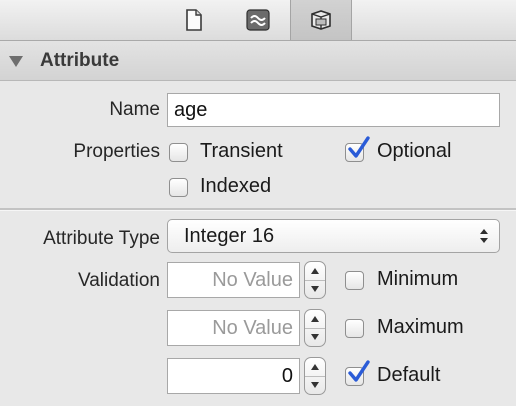  Describe the element at coordinates (414, 151) in the screenshot. I see `optional-label: Optional` at that location.